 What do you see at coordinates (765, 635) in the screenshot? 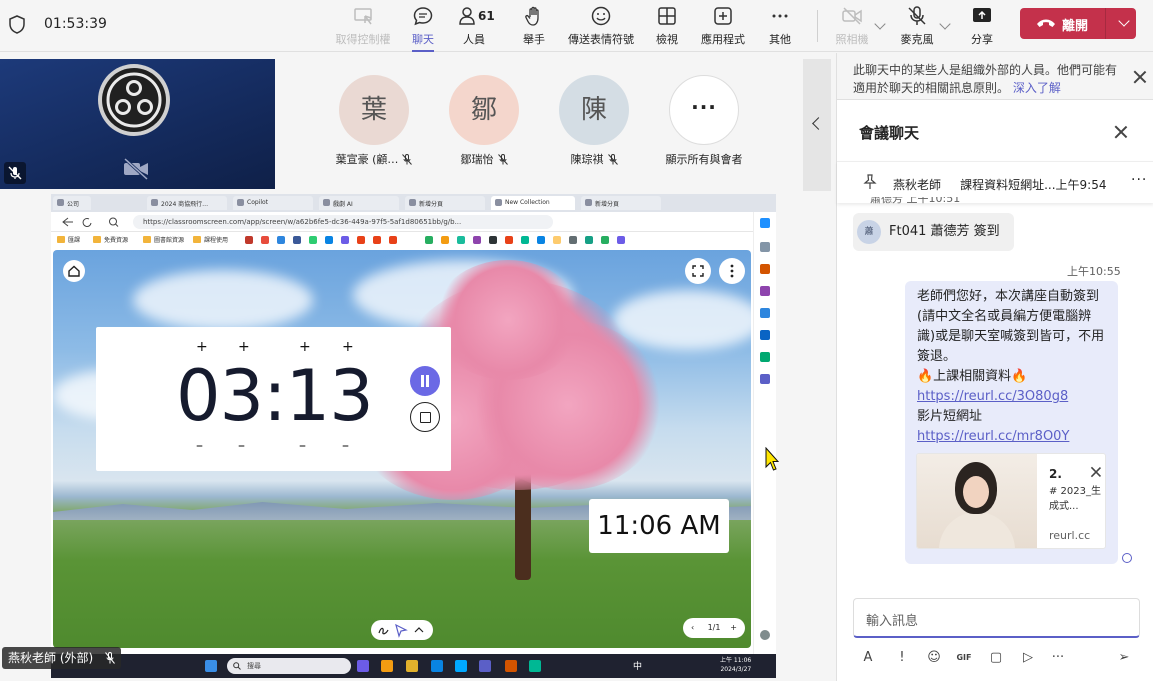
I see `settings-gear-icon` at bounding box center [765, 635].